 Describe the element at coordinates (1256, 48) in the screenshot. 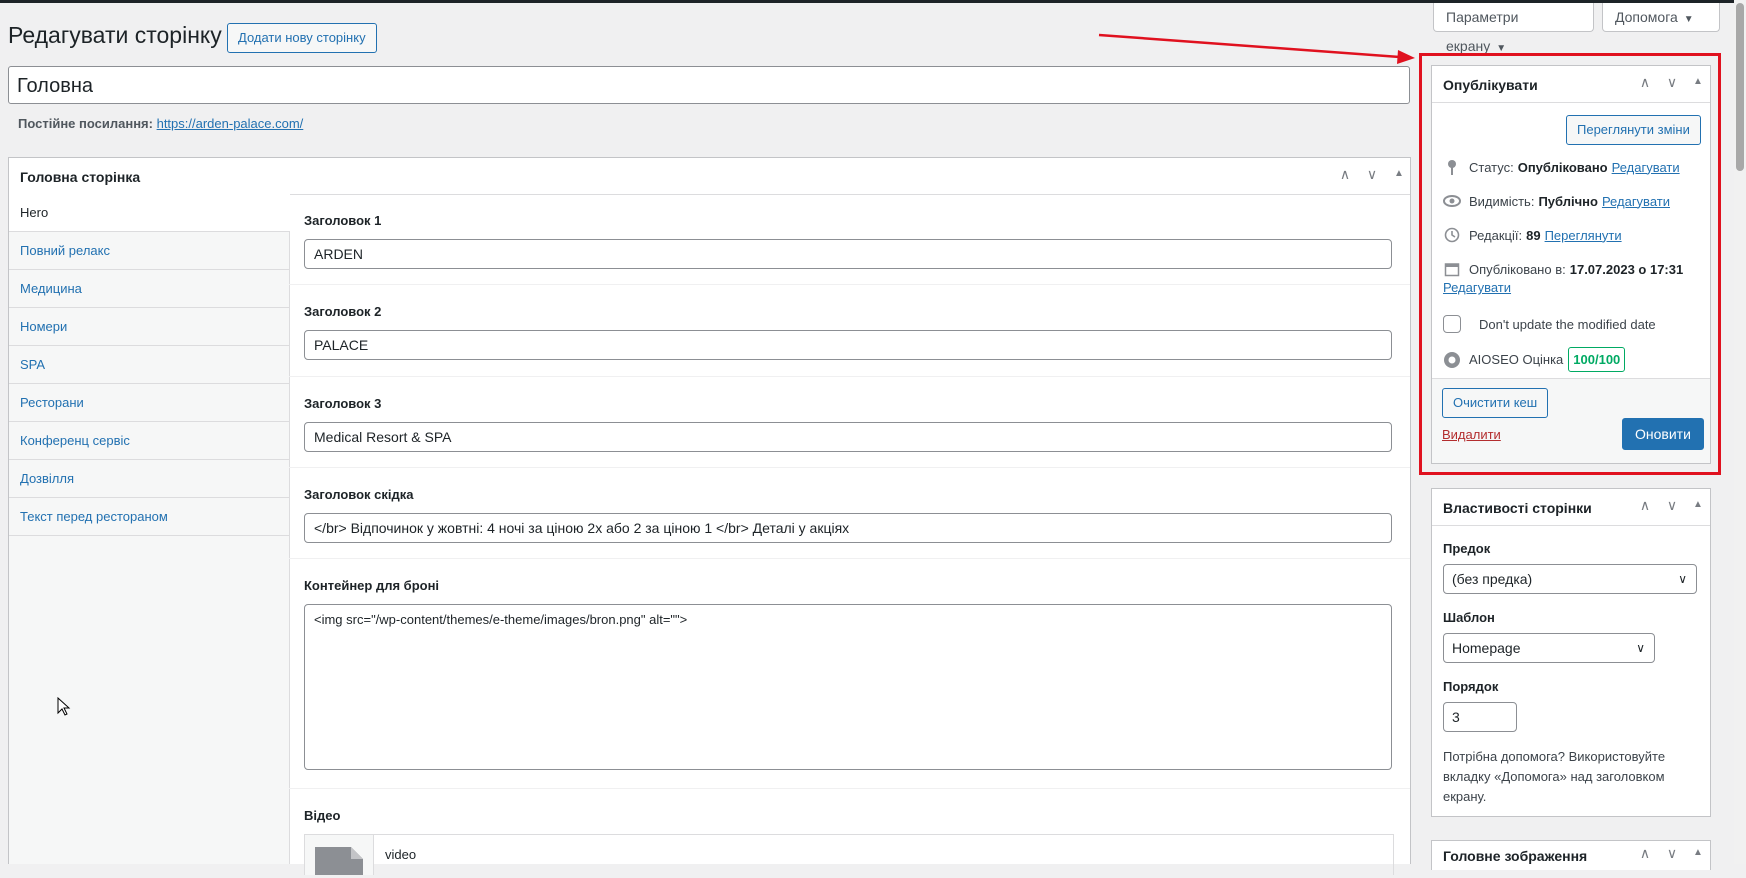

I see `annotation-arrow` at that location.